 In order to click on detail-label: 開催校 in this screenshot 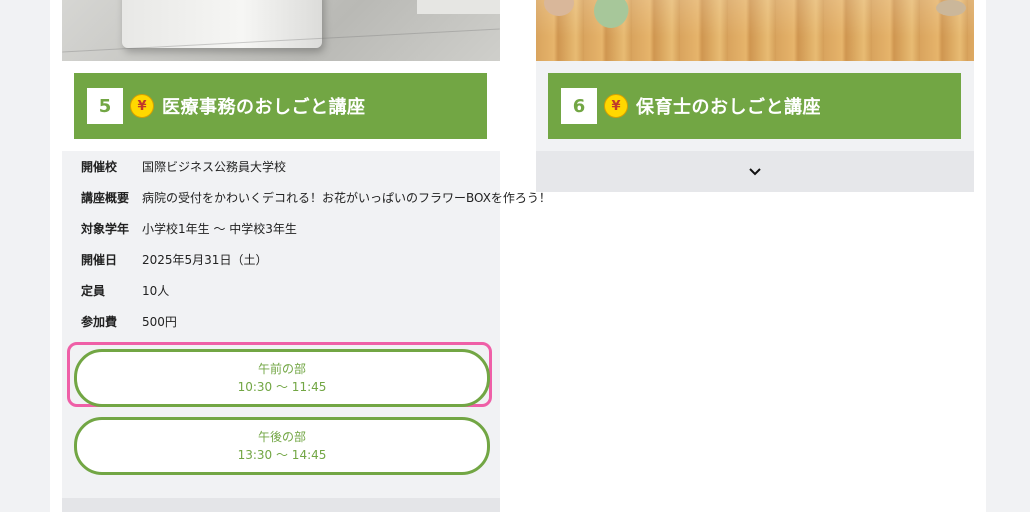, I will do `click(99, 166)`.